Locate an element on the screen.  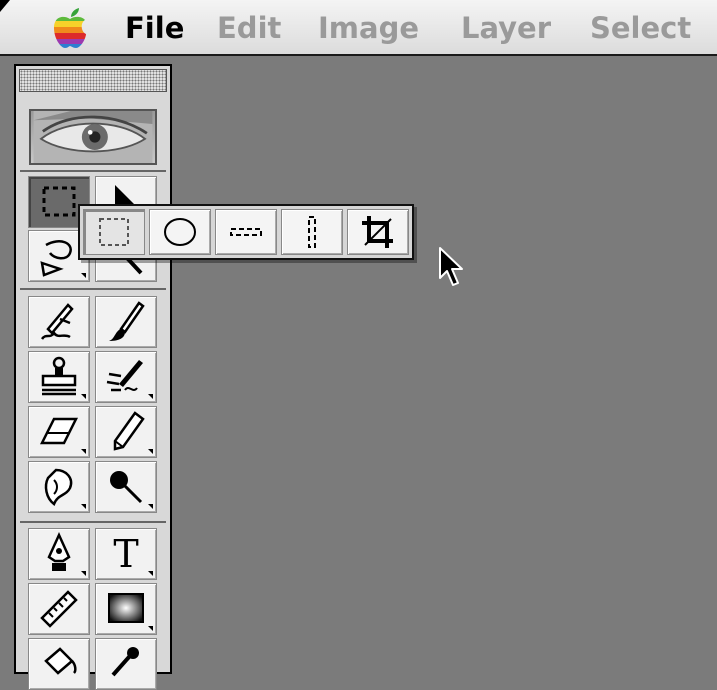
paint-bucket-icon is located at coordinates (60, 661).